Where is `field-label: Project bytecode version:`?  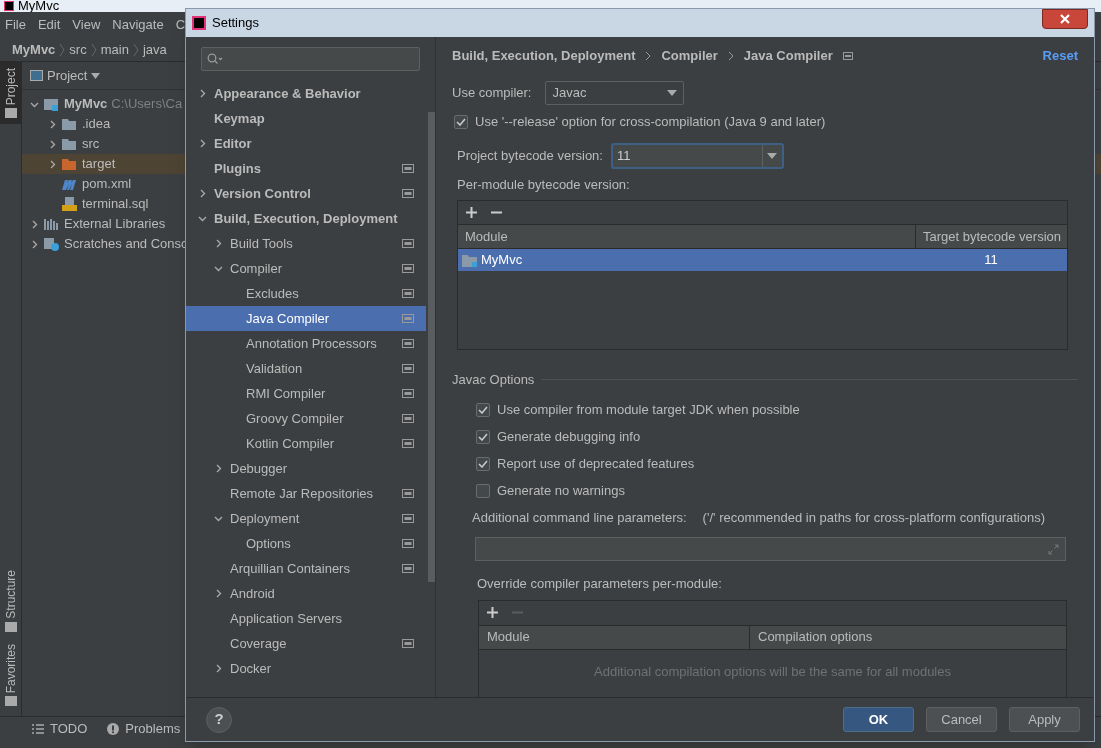
field-label: Project bytecode version: is located at coordinates (530, 155).